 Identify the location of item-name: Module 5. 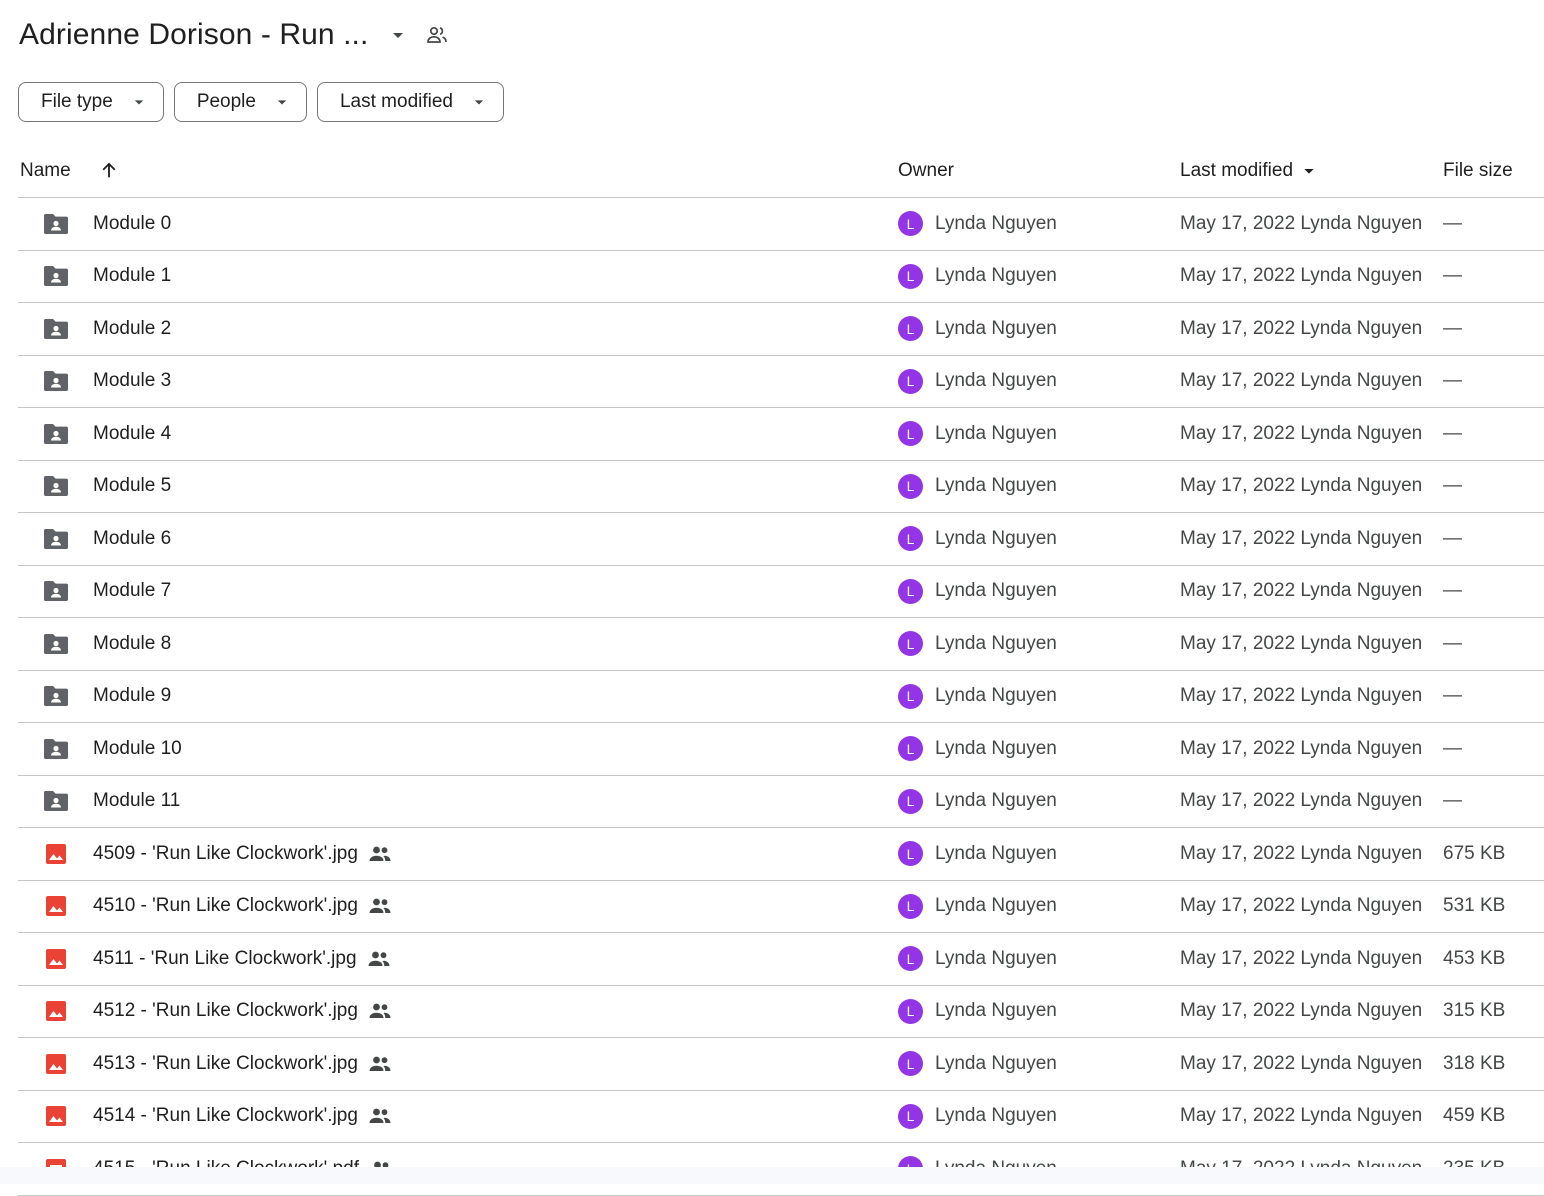
(132, 486).